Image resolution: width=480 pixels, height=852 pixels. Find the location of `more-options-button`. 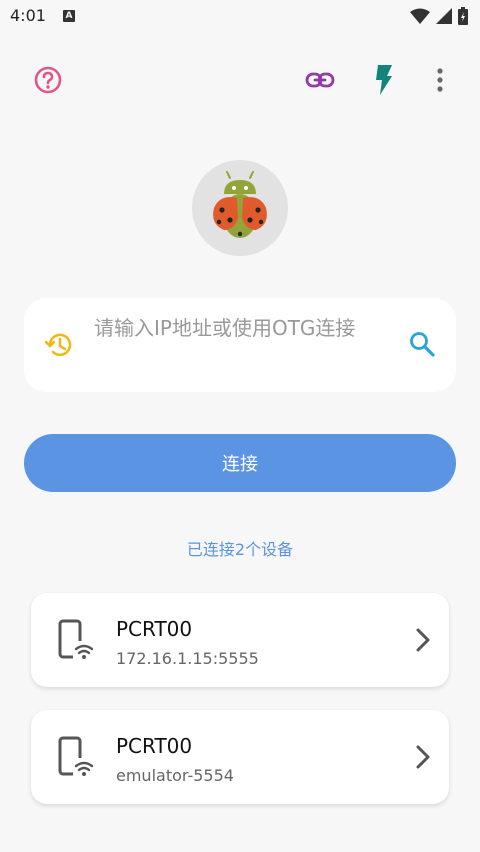

more-options-button is located at coordinates (440, 80).